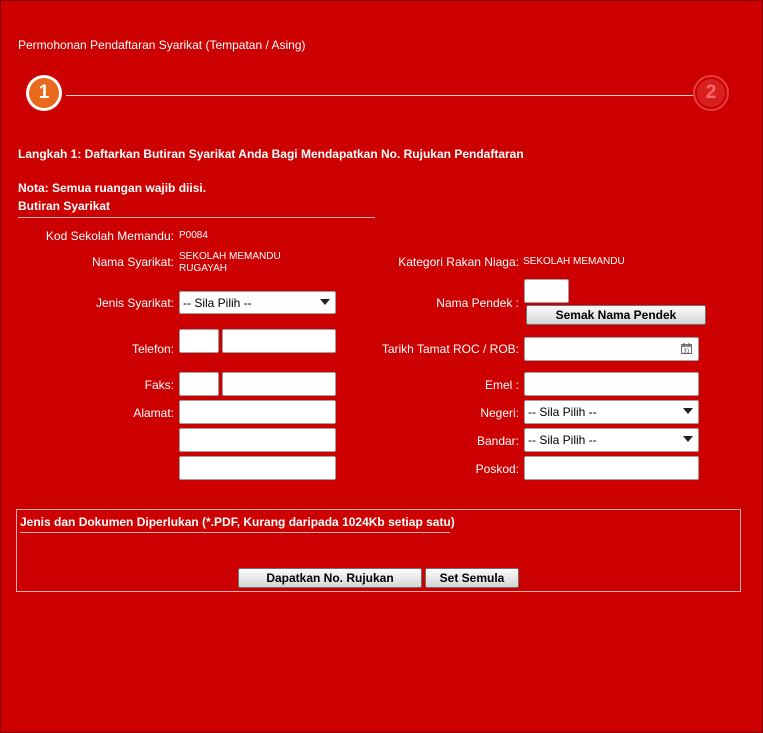 Image resolution: width=763 pixels, height=733 pixels. I want to click on negeri-label: Negeri:, so click(499, 413).